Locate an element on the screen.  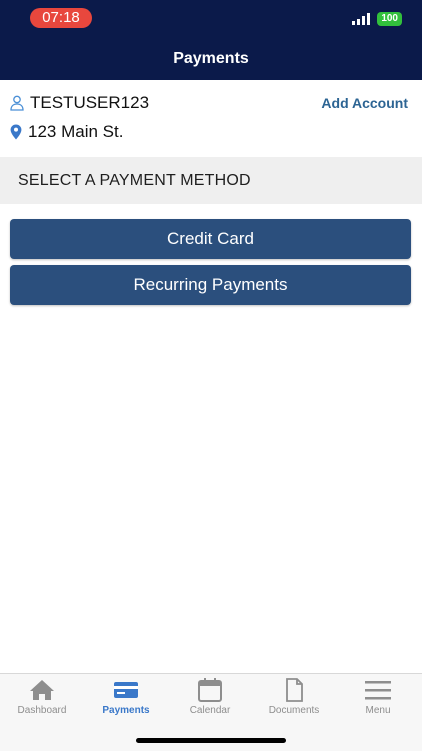
tab-label: Documents is located at coordinates (294, 710).